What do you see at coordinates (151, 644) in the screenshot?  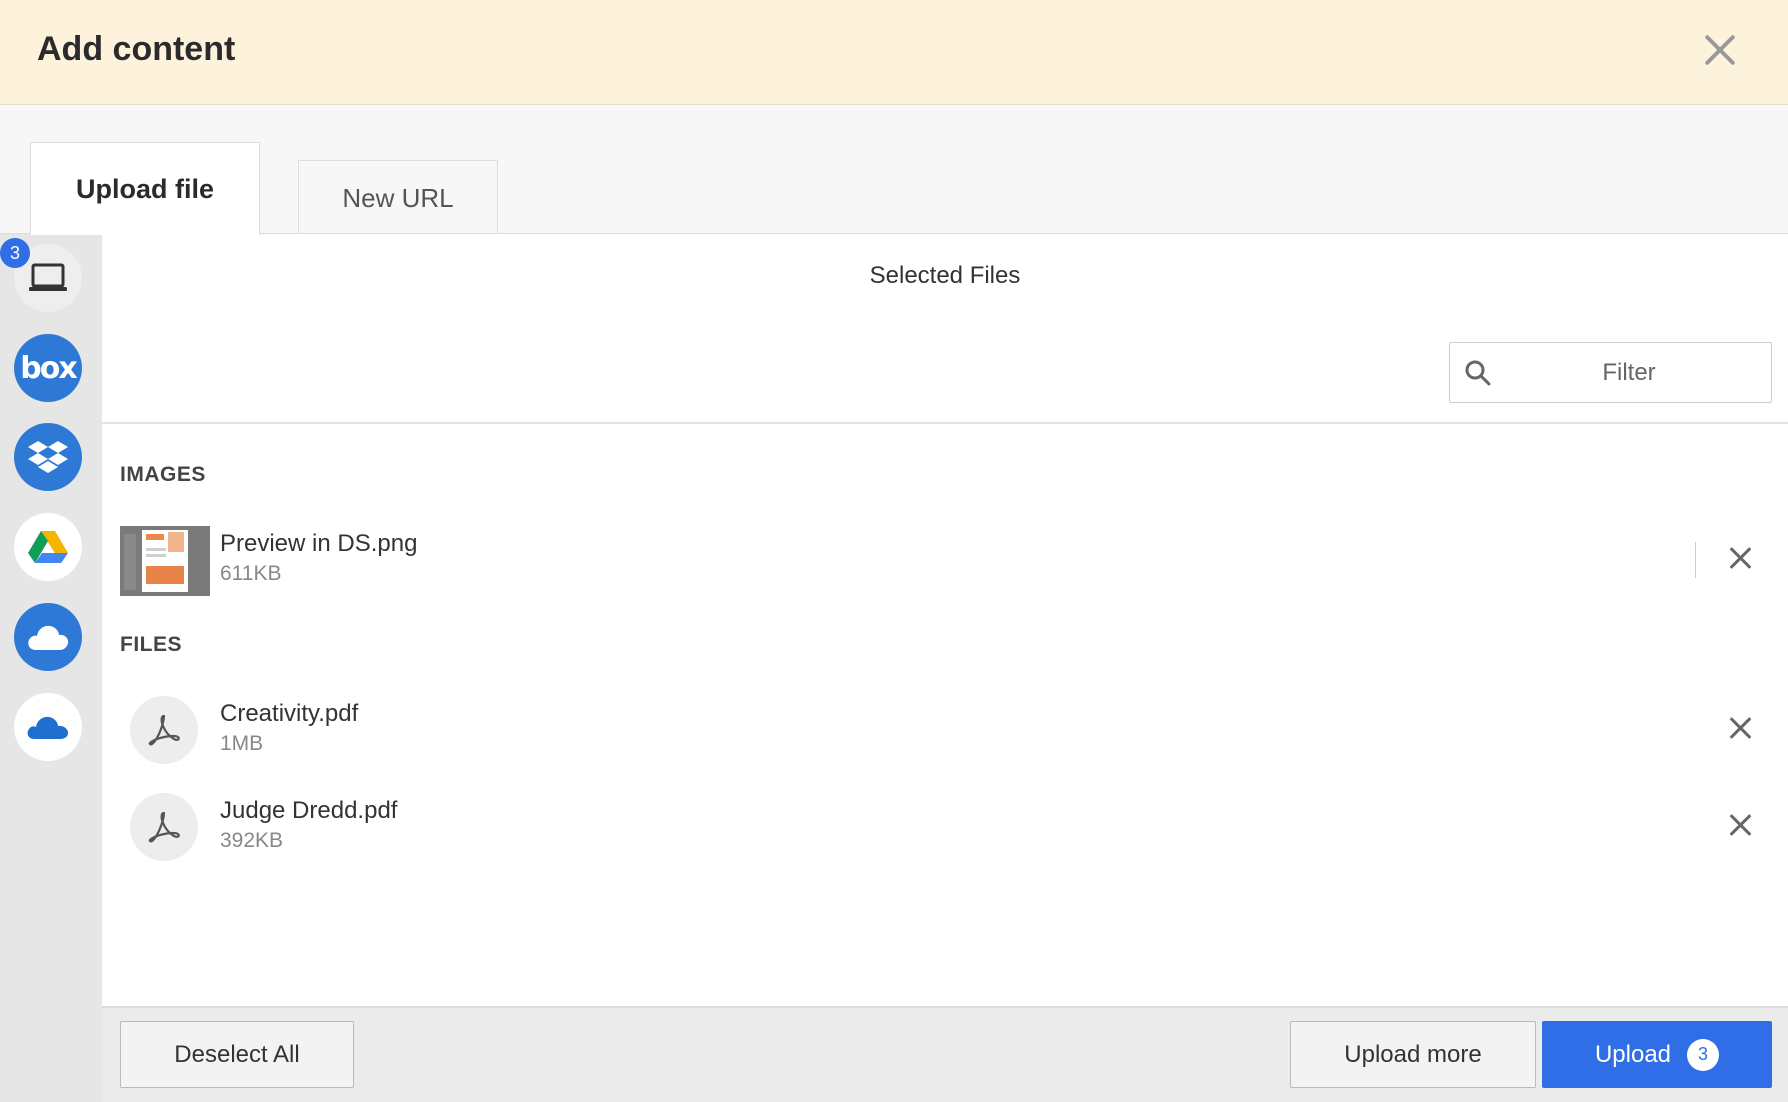 I see `files-section-label: FILES` at bounding box center [151, 644].